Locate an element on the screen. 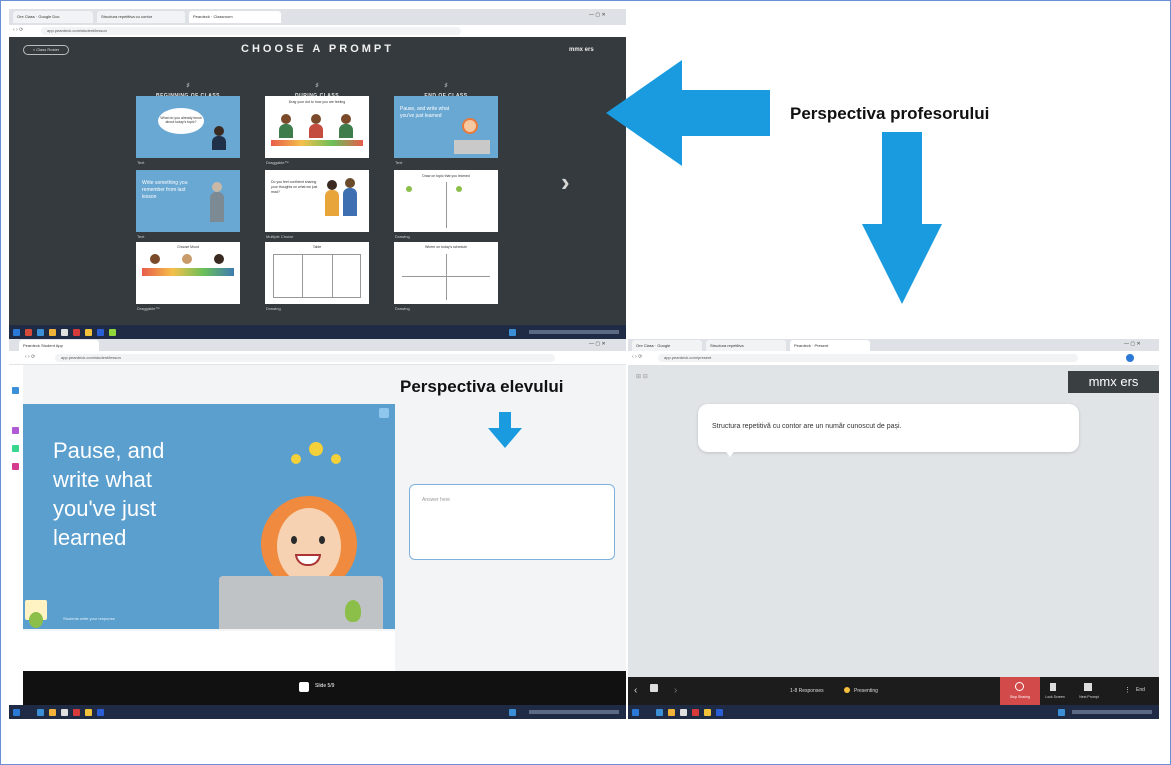 The width and height of the screenshot is (1171, 765). prompt-card: Drag your dot to how you are feeling is located at coordinates (317, 127).